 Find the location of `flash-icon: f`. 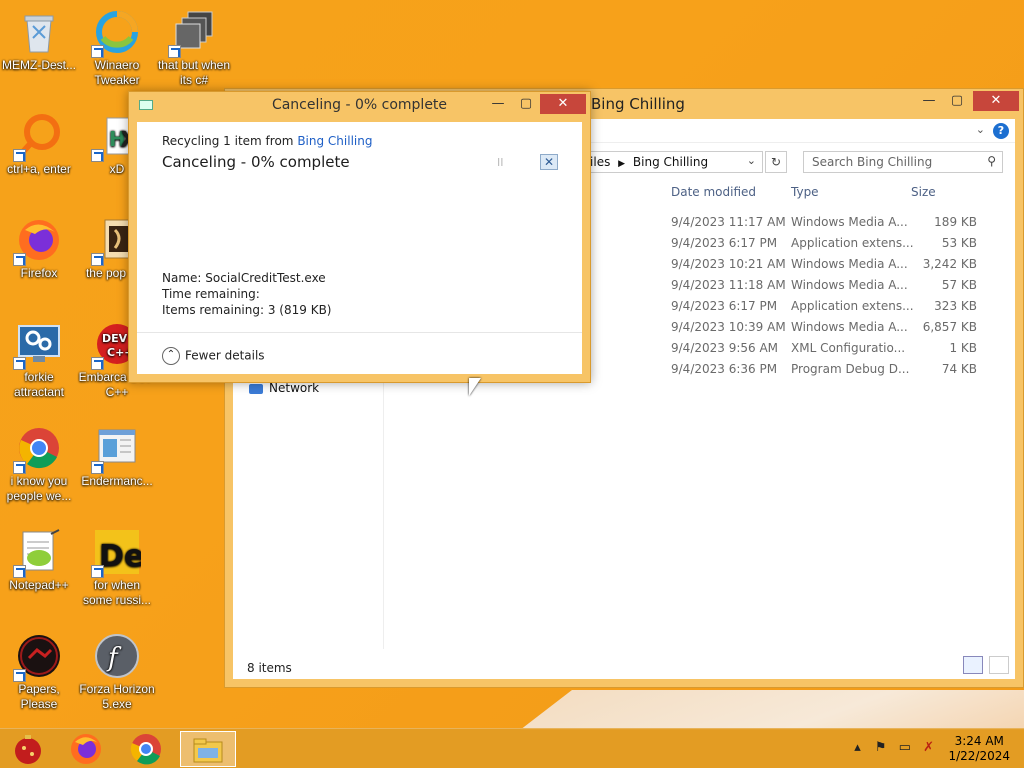

flash-icon: f is located at coordinates (117, 656).